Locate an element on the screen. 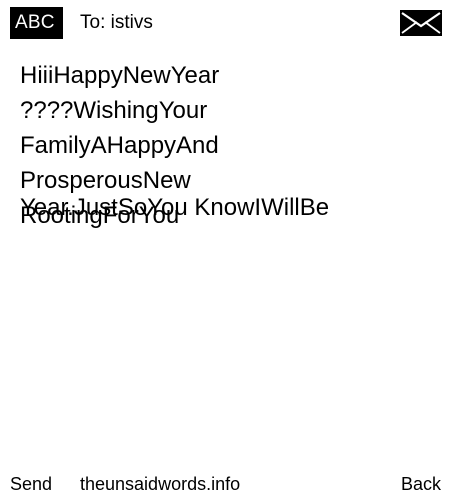 The width and height of the screenshot is (450, 500). softkey-bar: Send theunsaidwords.info Back is located at coordinates (225, 484).